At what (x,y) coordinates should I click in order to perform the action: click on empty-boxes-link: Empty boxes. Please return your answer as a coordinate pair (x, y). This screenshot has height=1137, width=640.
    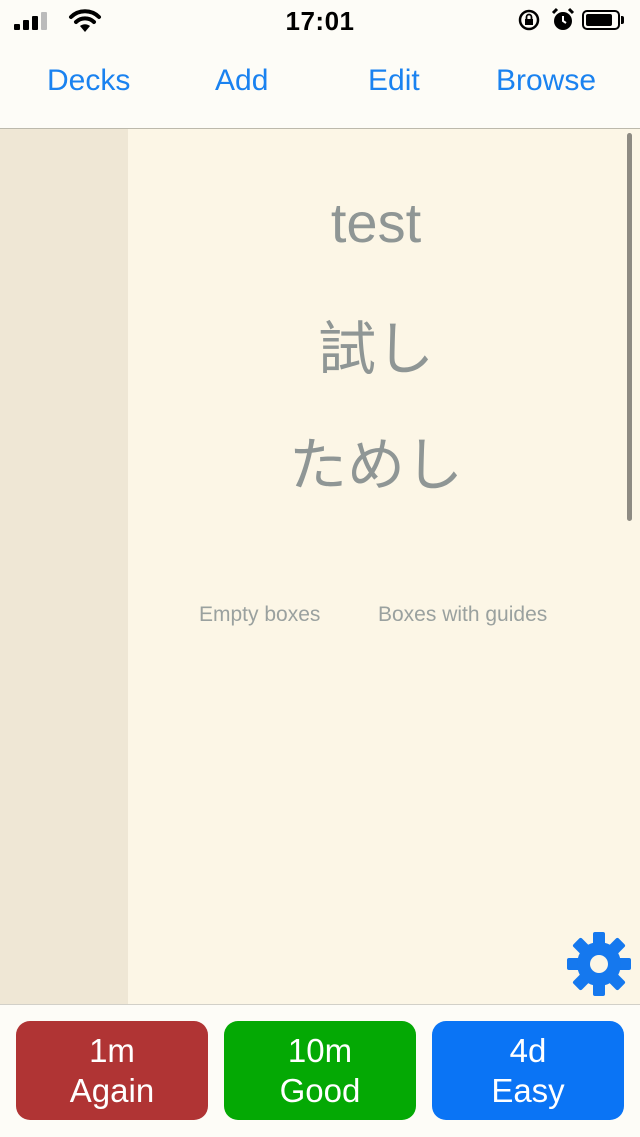
    Looking at the image, I should click on (259, 615).